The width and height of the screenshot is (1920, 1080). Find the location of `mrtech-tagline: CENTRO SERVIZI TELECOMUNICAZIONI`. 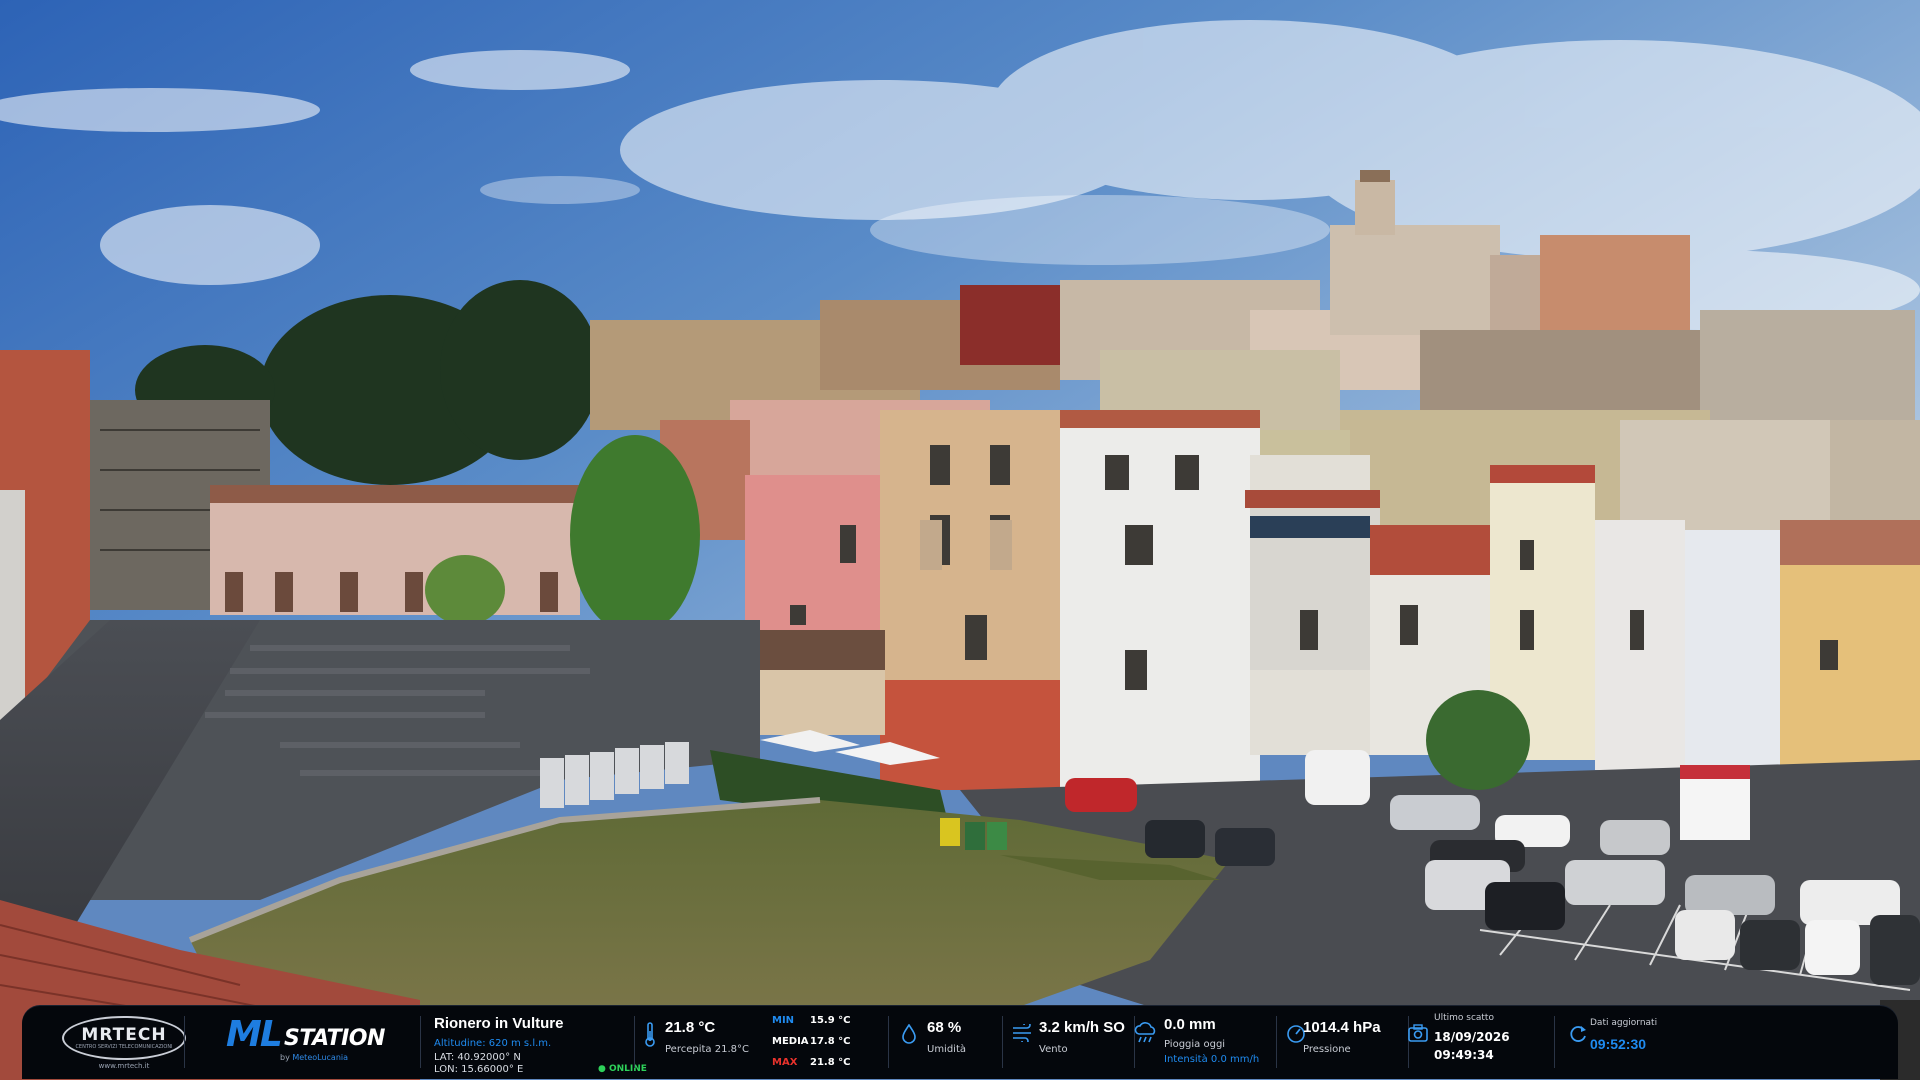

mrtech-tagline: CENTRO SERVIZI TELECOMUNICAZIONI is located at coordinates (124, 1047).